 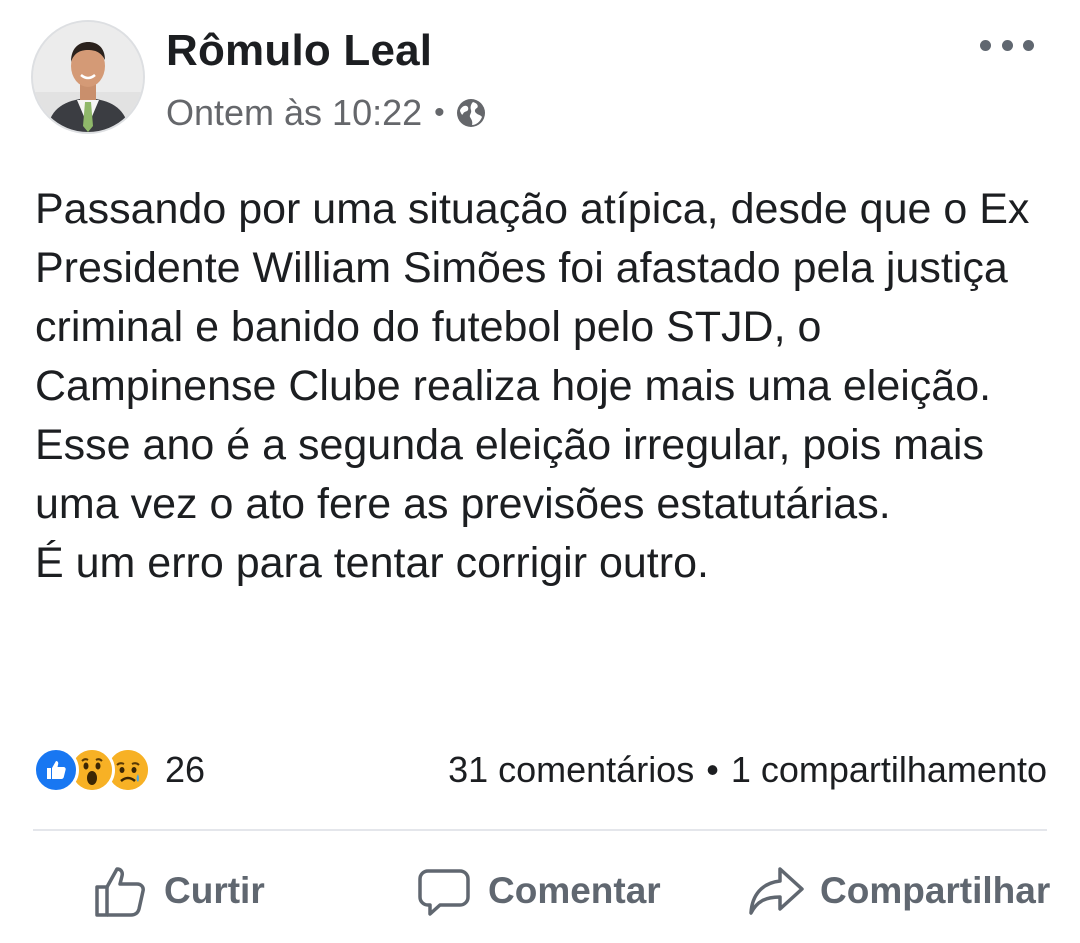 I want to click on divider, so click(x=540, y=830).